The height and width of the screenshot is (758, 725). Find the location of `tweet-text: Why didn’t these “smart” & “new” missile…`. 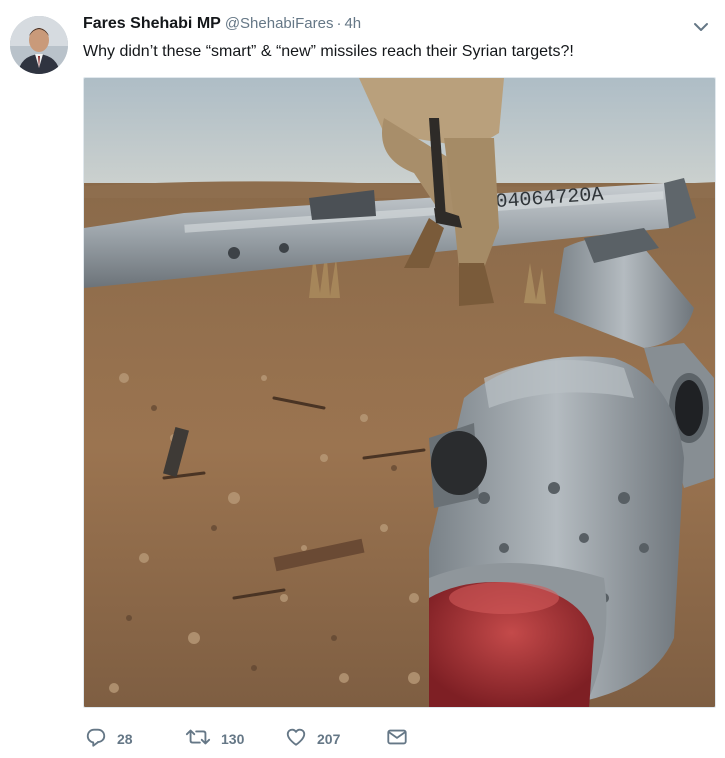

tweet-text: Why didn’t these “smart” & “new” missile… is located at coordinates (328, 51).